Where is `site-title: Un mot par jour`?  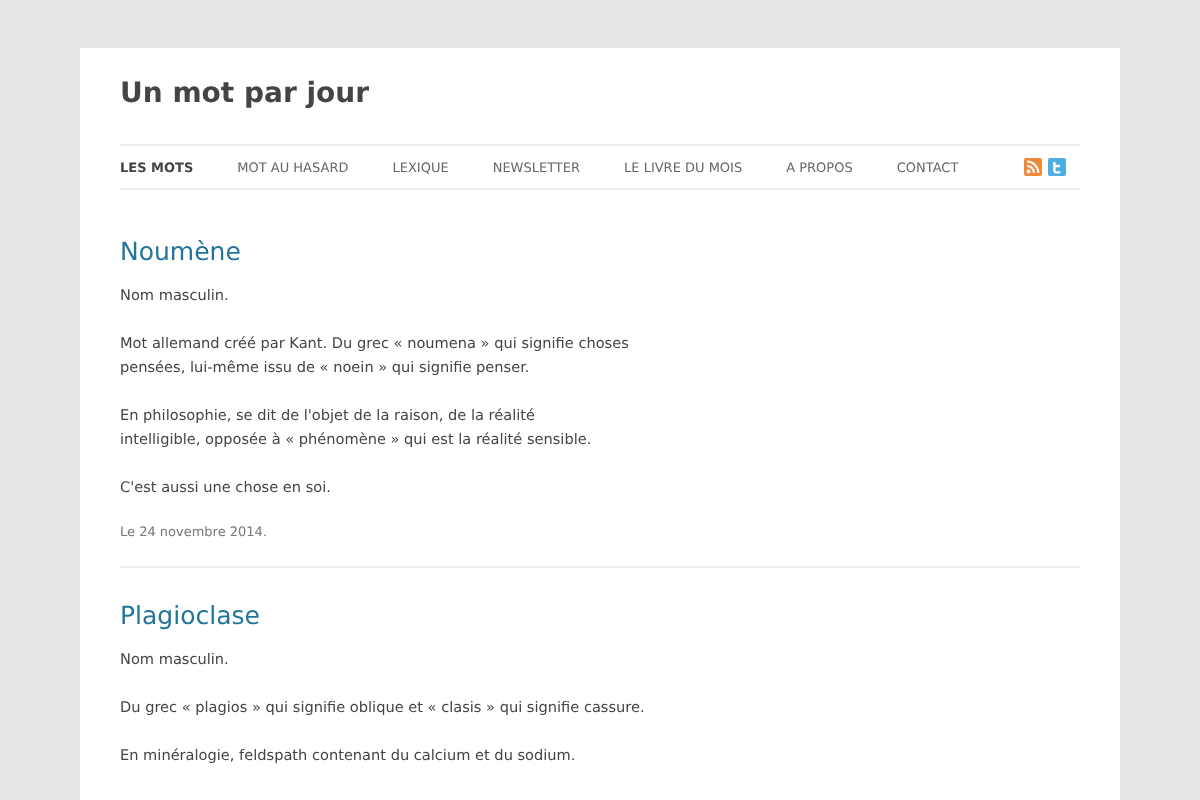 site-title: Un mot par jour is located at coordinates (600, 96).